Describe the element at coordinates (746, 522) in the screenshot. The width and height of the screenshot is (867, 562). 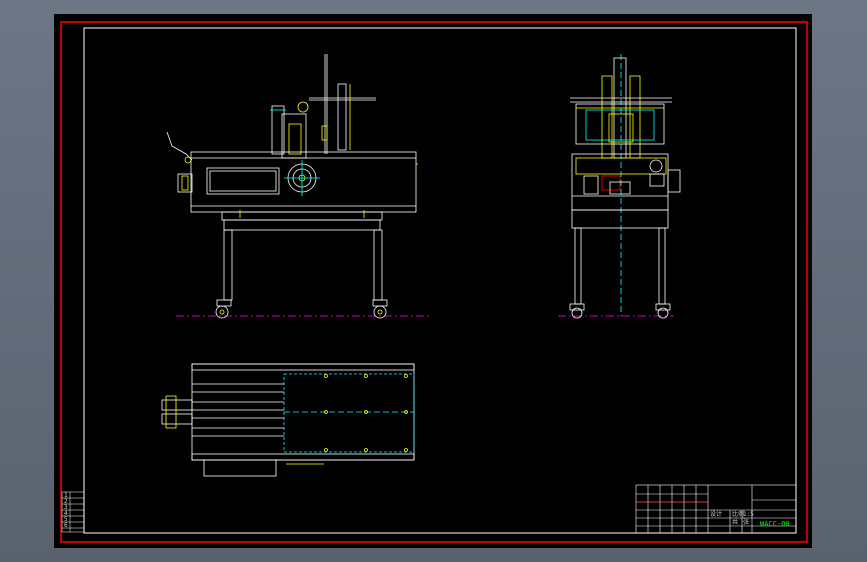
I see `title-block-cell: 张` at that location.